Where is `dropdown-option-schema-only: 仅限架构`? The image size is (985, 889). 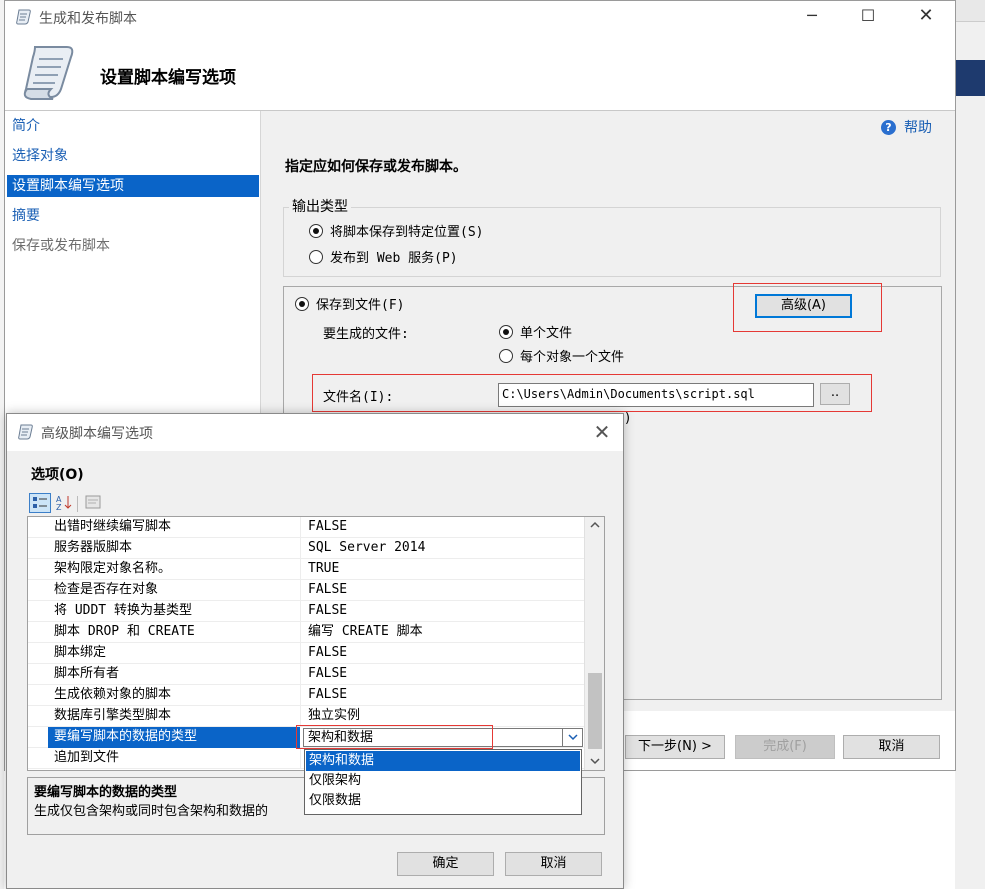
dropdown-option-schema-only: 仅限架构 is located at coordinates (443, 781).